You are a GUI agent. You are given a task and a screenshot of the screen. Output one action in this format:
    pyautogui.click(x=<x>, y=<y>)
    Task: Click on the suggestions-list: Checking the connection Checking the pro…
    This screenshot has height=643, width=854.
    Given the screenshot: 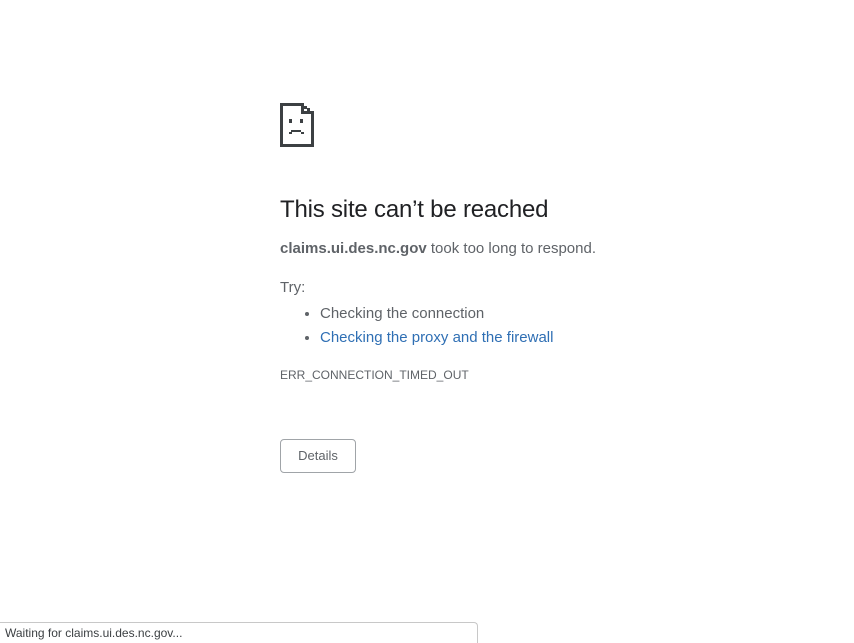 What is the action you would take?
    pyautogui.click(x=540, y=326)
    